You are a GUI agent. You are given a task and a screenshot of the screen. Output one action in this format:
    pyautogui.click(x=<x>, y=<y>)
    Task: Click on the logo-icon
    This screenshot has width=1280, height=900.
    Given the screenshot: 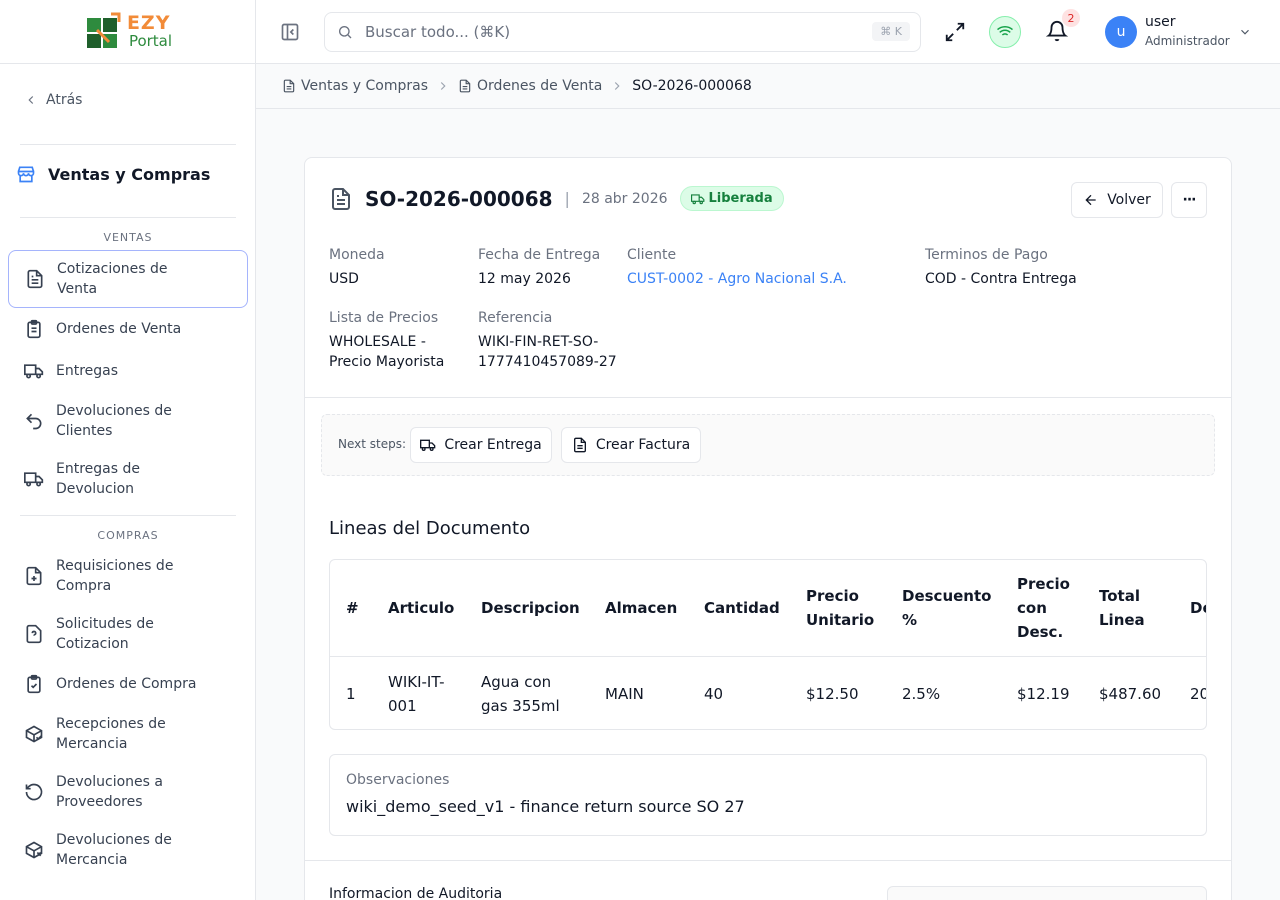 What is the action you would take?
    pyautogui.click(x=103, y=32)
    